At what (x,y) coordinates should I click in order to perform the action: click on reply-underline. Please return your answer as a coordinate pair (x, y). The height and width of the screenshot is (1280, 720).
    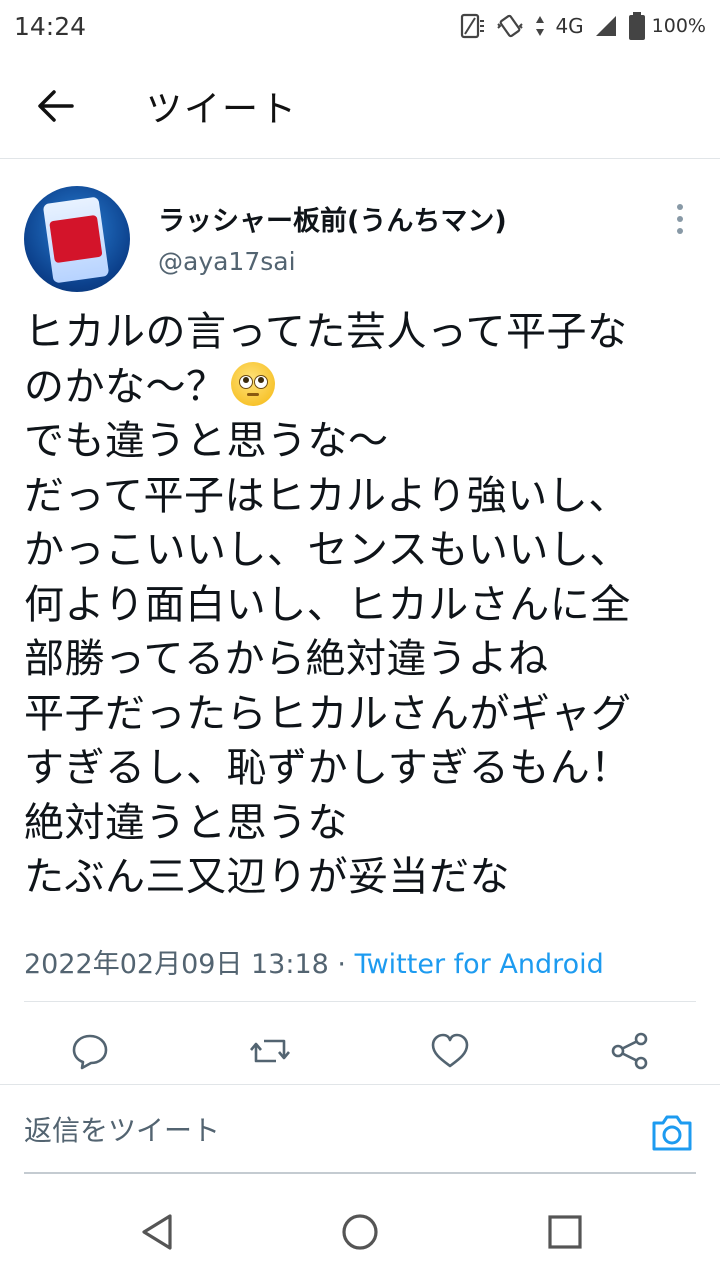
    Looking at the image, I should click on (360, 1173).